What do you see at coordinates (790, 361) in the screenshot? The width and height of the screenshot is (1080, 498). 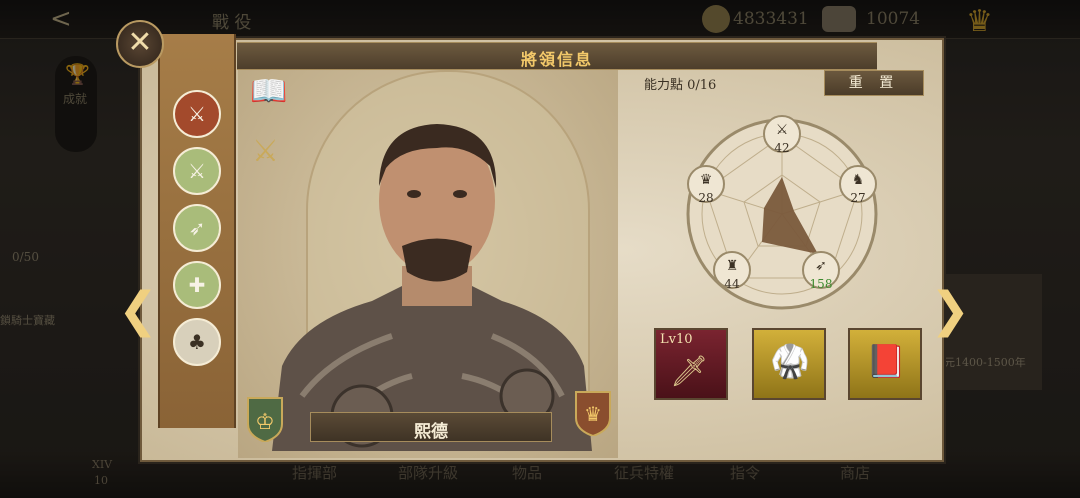 I see `chainmail-icon: 🥋` at bounding box center [790, 361].